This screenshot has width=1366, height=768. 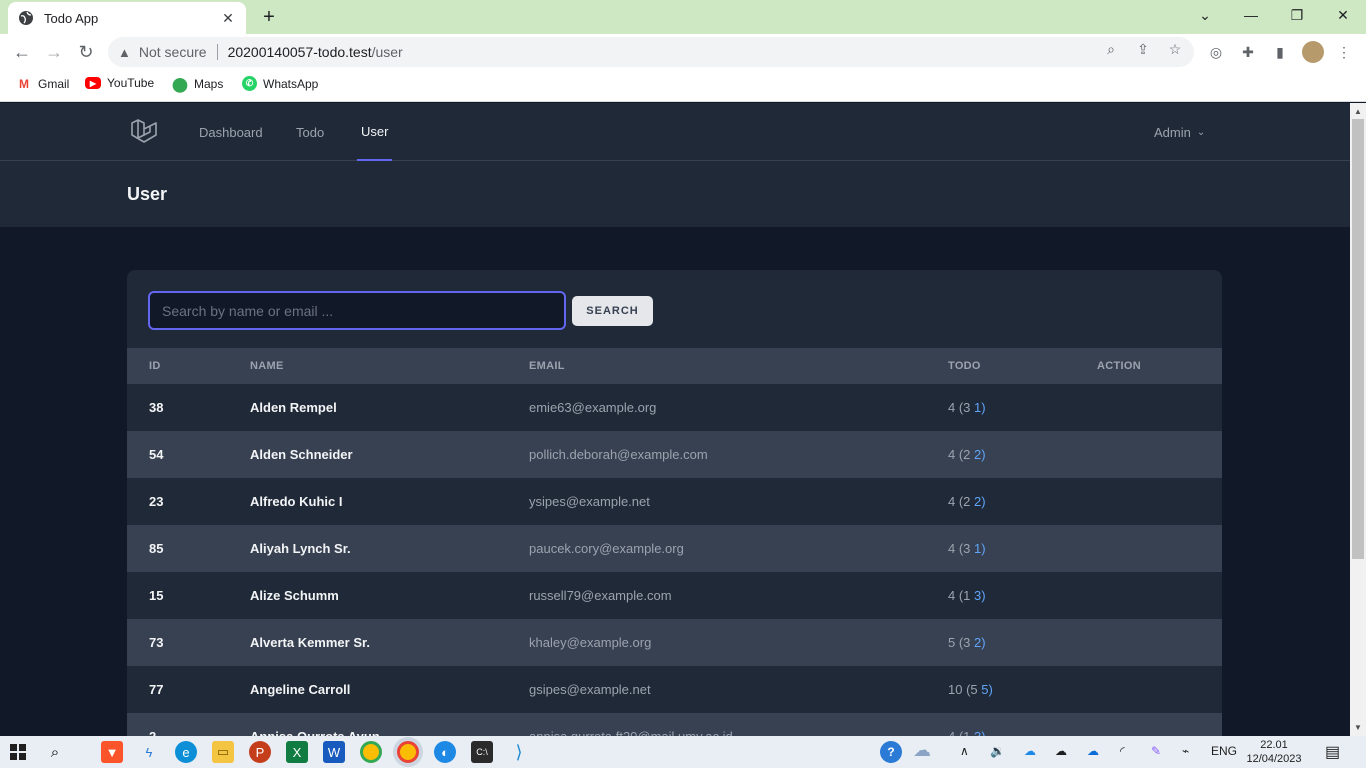 I want to click on todo-done-count: 5), so click(x=987, y=689).